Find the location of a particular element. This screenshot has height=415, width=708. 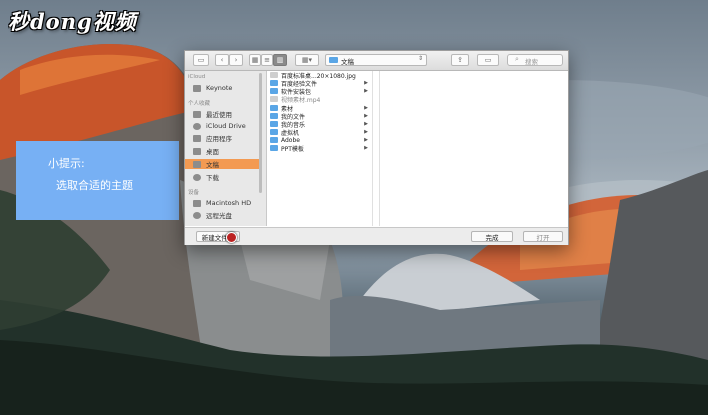

chevron-right-icon: › is located at coordinates (236, 60).